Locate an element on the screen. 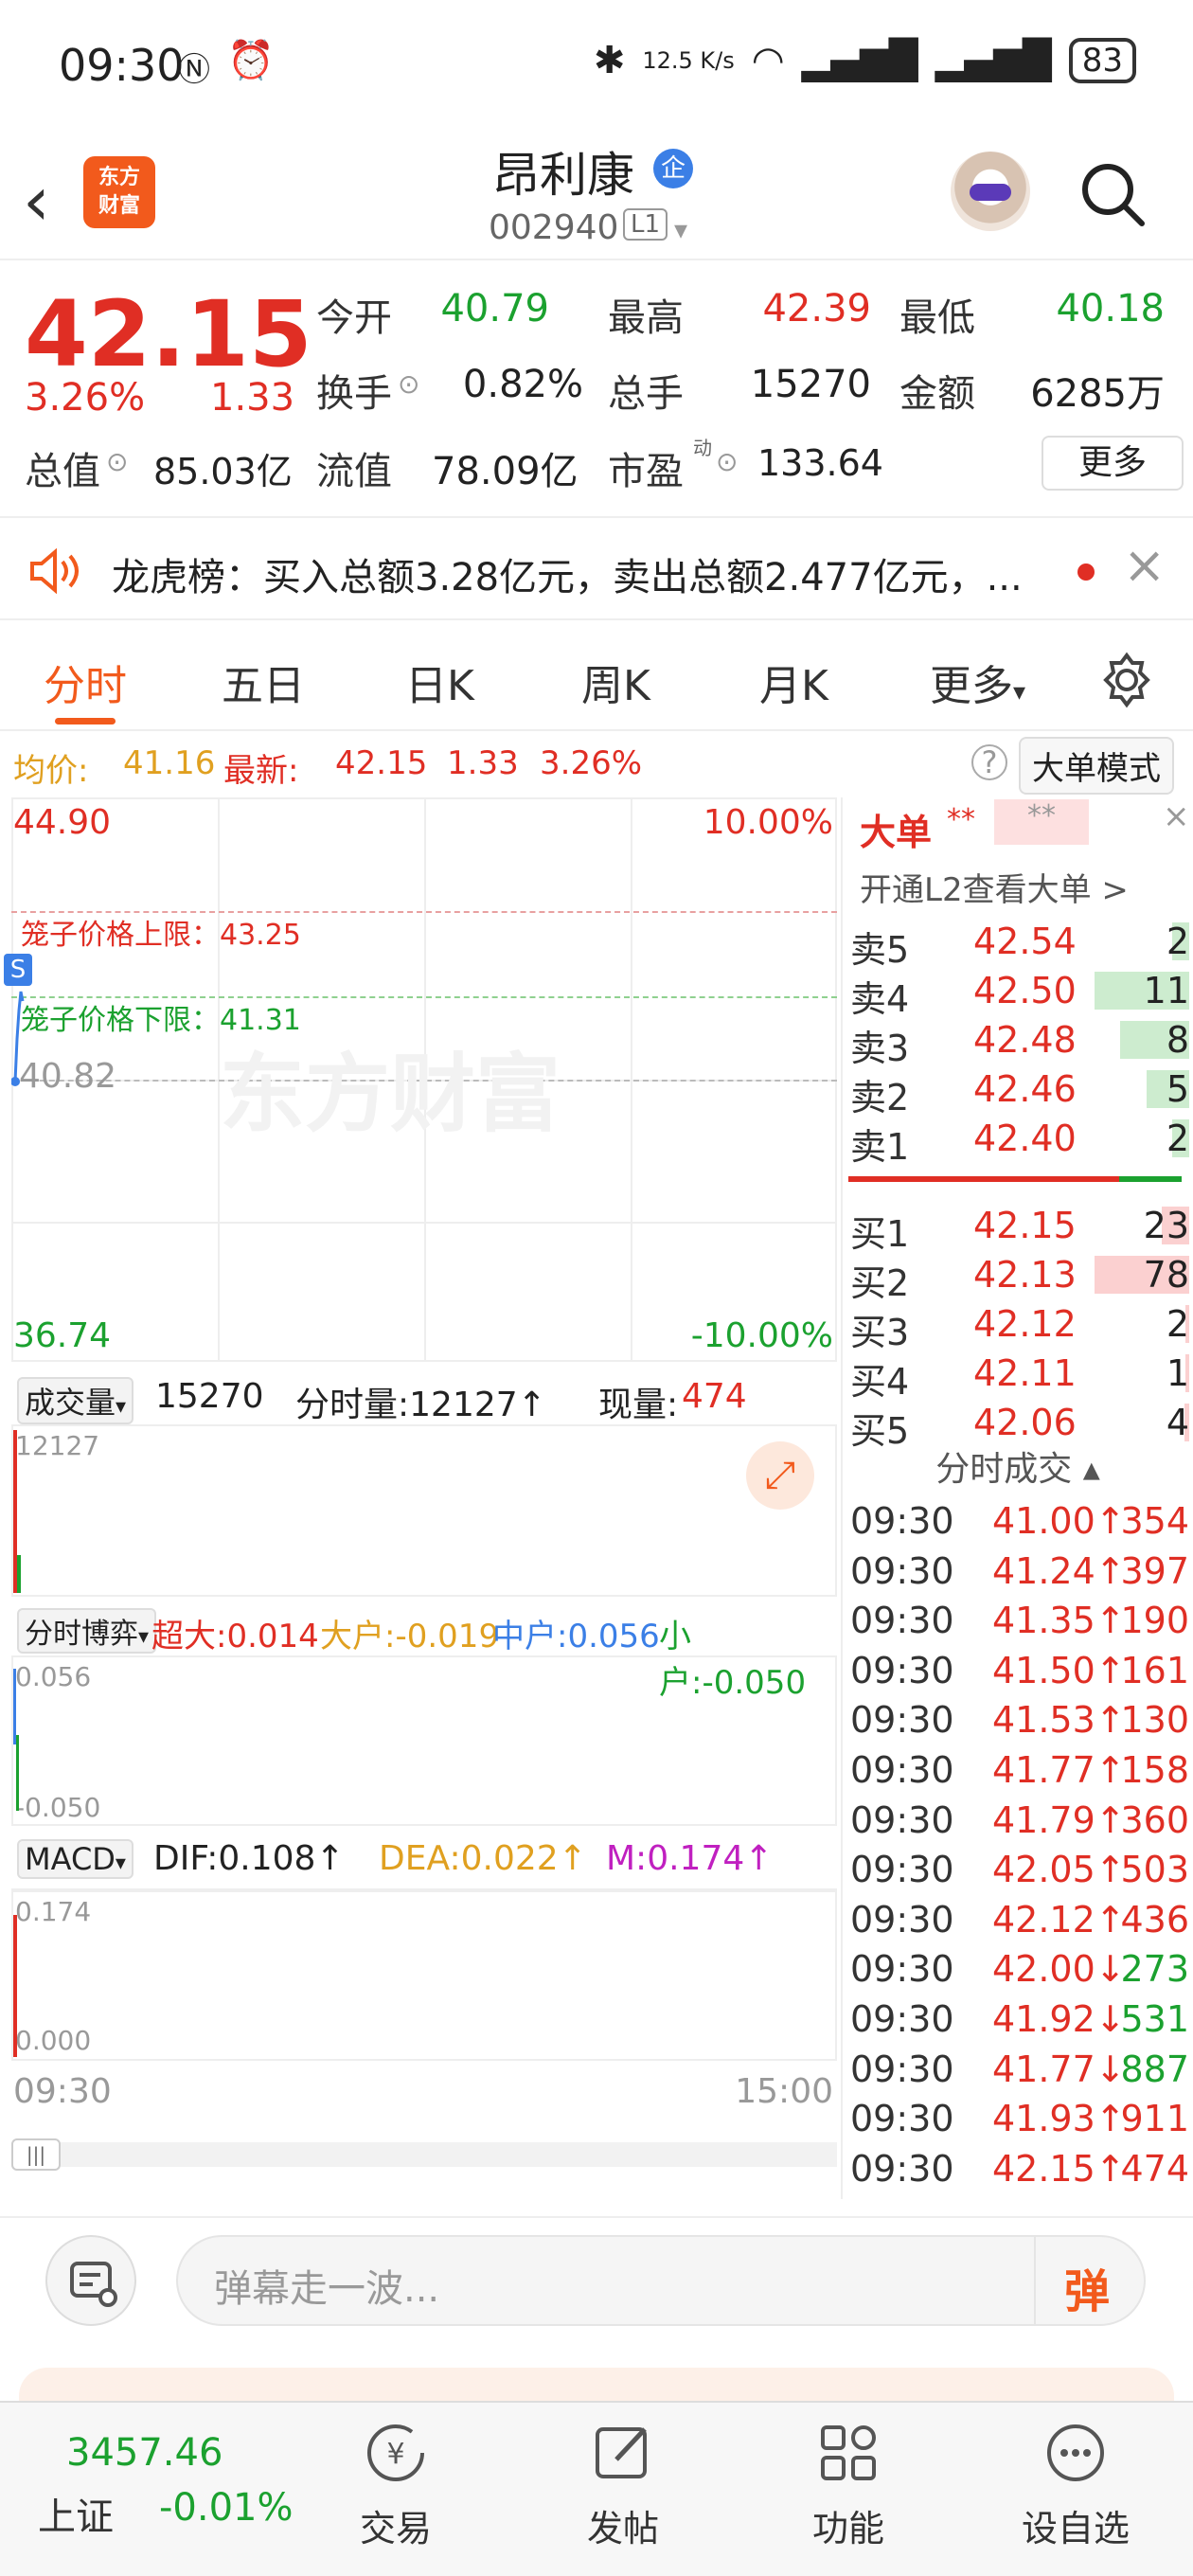 This screenshot has height=2576, width=1193. big-order-value-1: ** is located at coordinates (961, 819).